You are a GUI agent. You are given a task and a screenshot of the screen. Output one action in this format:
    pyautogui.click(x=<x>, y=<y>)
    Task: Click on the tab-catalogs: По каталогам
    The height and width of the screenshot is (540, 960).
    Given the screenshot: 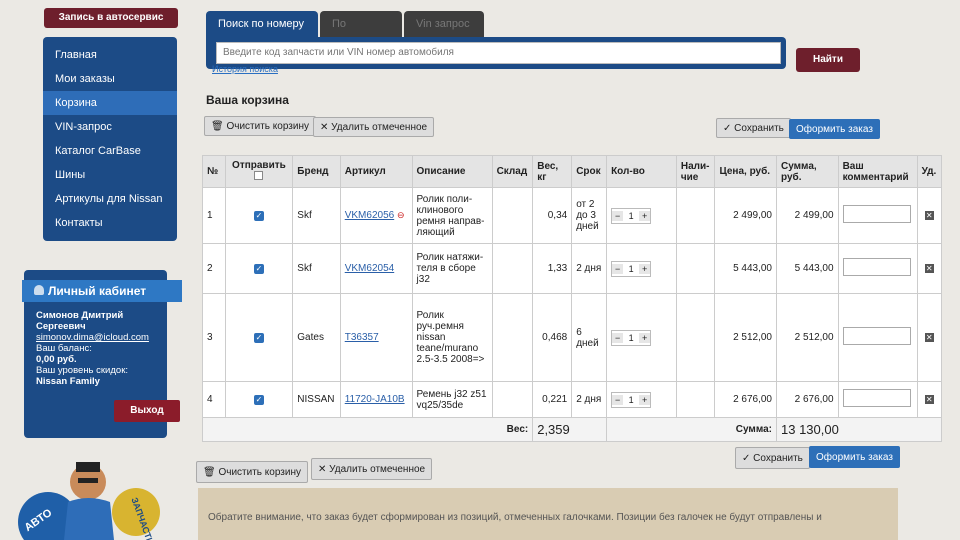 What is the action you would take?
    pyautogui.click(x=361, y=33)
    